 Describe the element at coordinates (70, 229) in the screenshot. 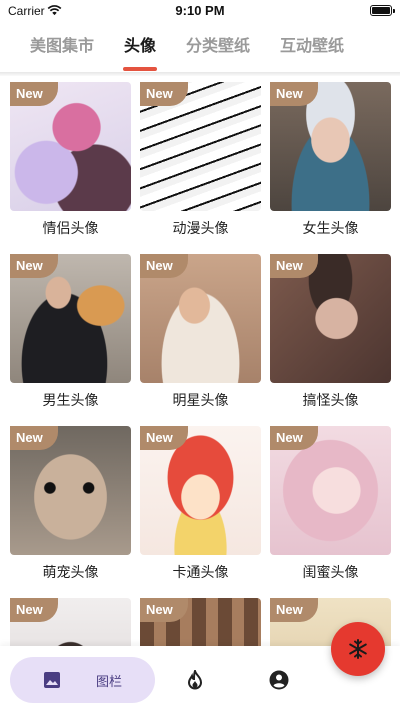

I see `card-caption: 情侣头像` at that location.